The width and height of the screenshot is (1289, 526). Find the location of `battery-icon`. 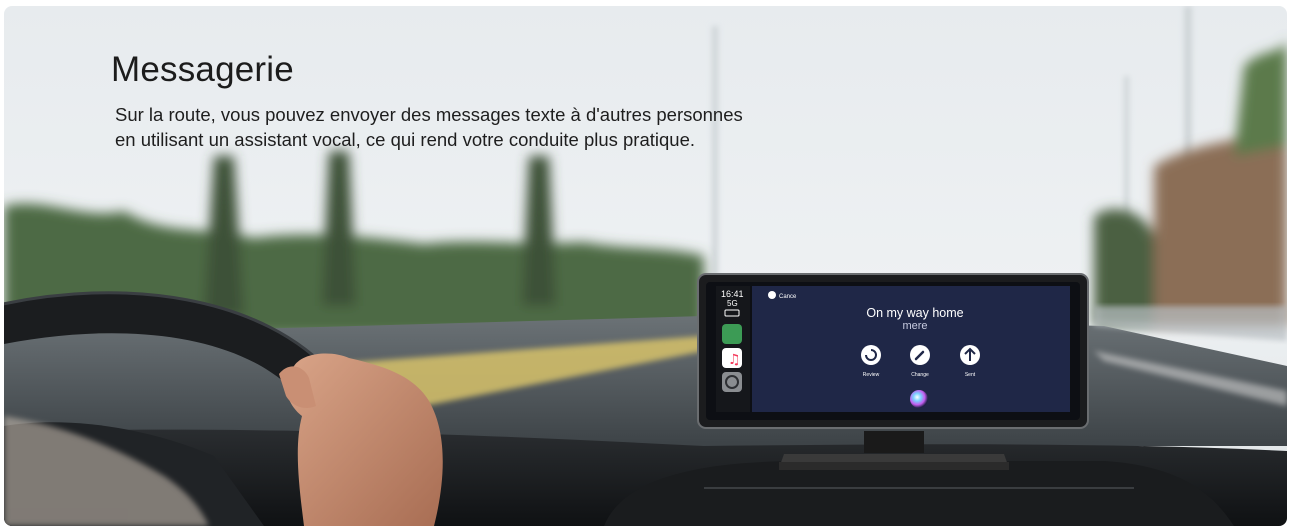

battery-icon is located at coordinates (732, 313).